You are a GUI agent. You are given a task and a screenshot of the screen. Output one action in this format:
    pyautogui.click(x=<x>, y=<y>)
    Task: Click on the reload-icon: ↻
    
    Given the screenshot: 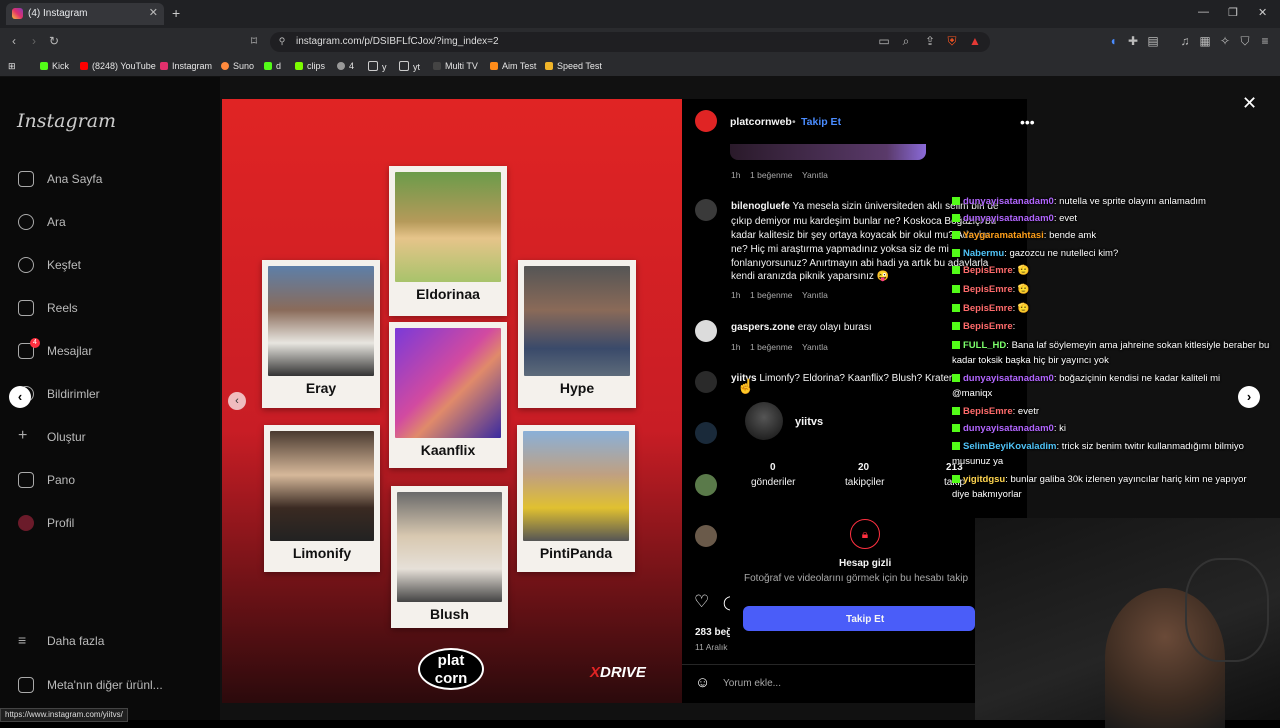 What is the action you would take?
    pyautogui.click(x=54, y=41)
    